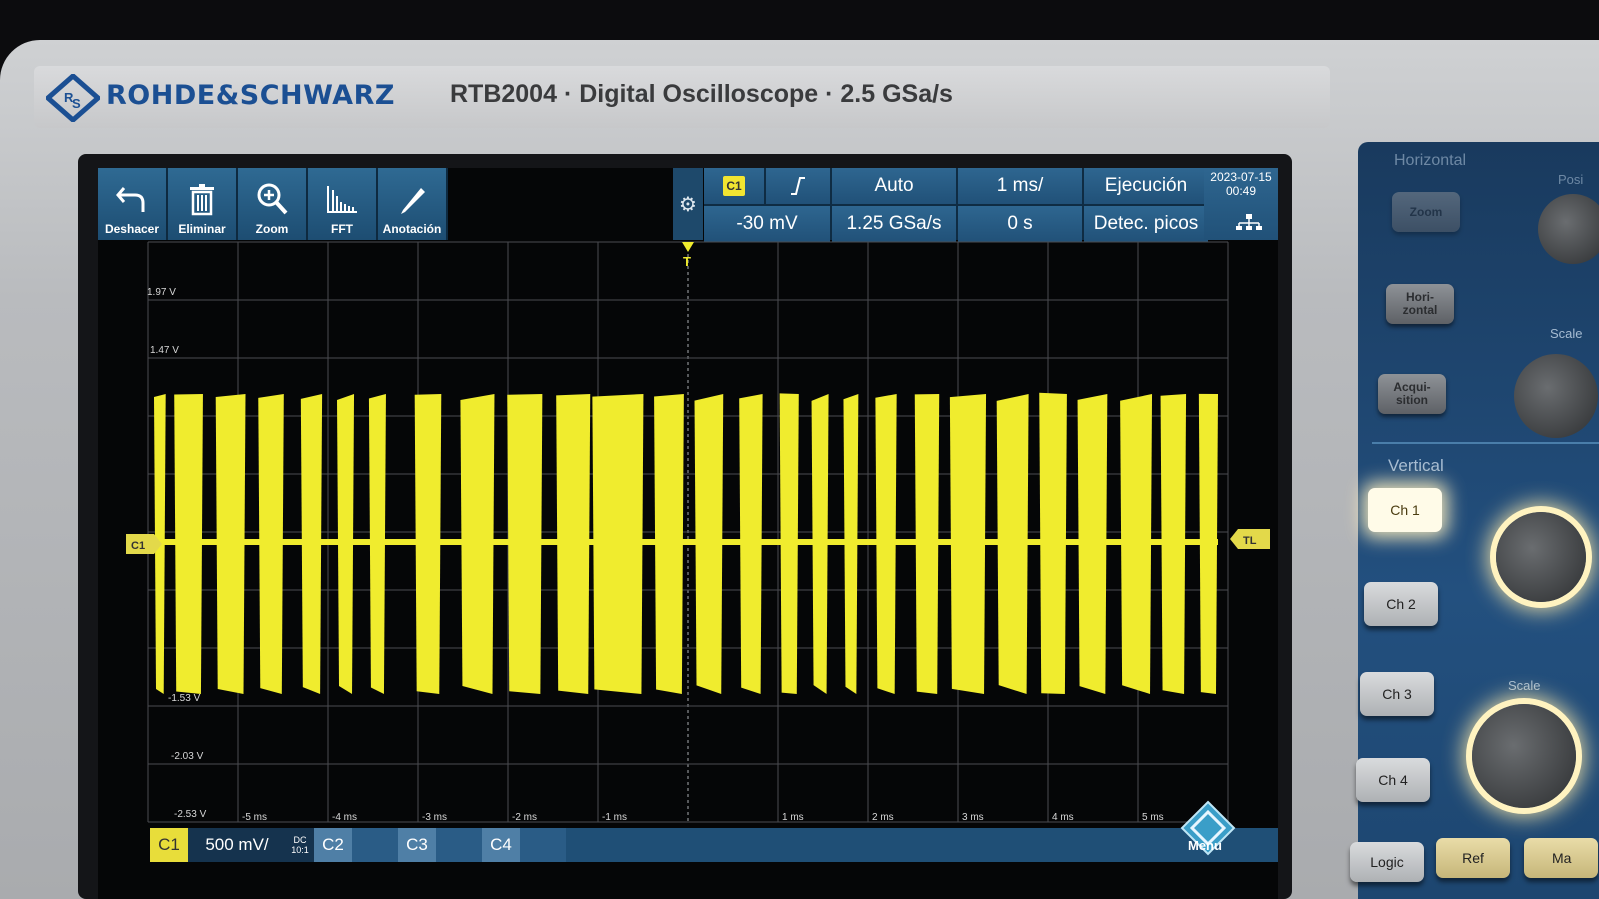  I want to click on ref-key: Ref, so click(1473, 858).